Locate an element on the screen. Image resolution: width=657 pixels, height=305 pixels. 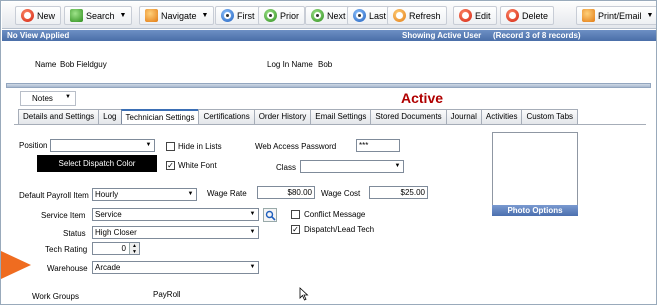
hide-in-lists-checkbox is located at coordinates (170, 146).